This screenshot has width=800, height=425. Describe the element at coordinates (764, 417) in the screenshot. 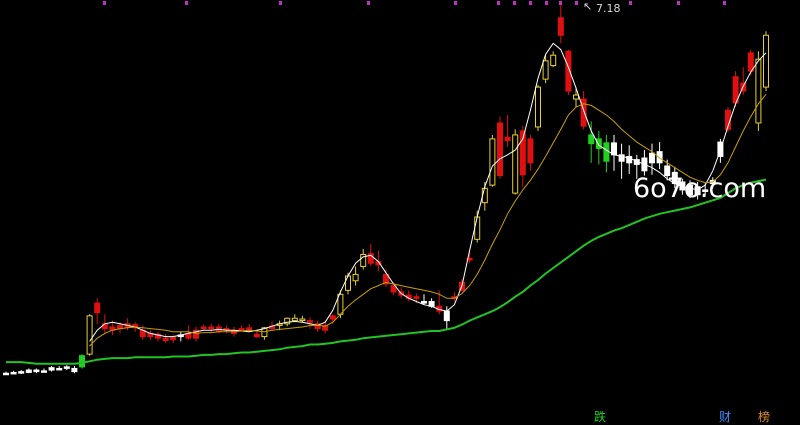

I see `tag-bang: 榜` at that location.